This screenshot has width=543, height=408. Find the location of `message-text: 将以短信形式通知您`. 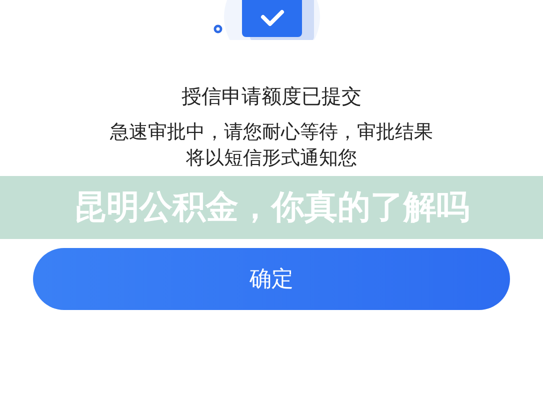

message-text: 将以短信形式通知您 is located at coordinates (271, 158).